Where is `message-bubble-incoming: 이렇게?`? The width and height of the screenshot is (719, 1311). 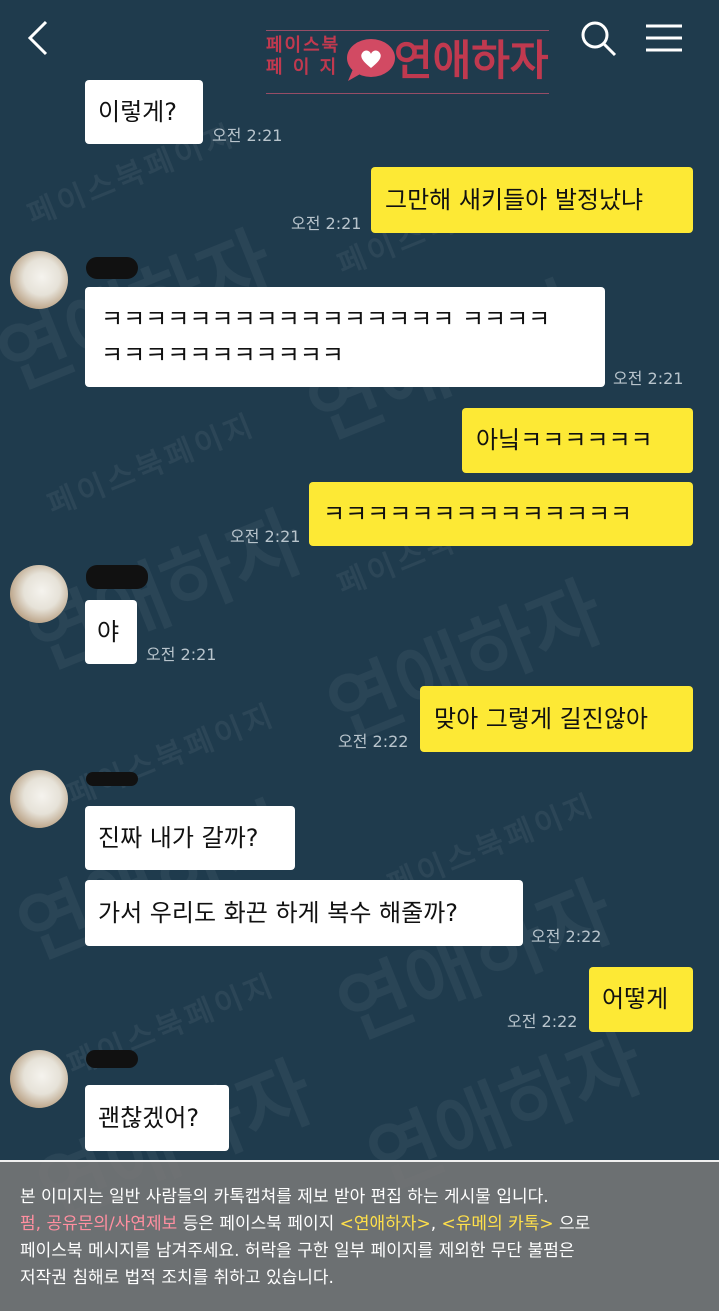
message-bubble-incoming: 이렇게? is located at coordinates (144, 112).